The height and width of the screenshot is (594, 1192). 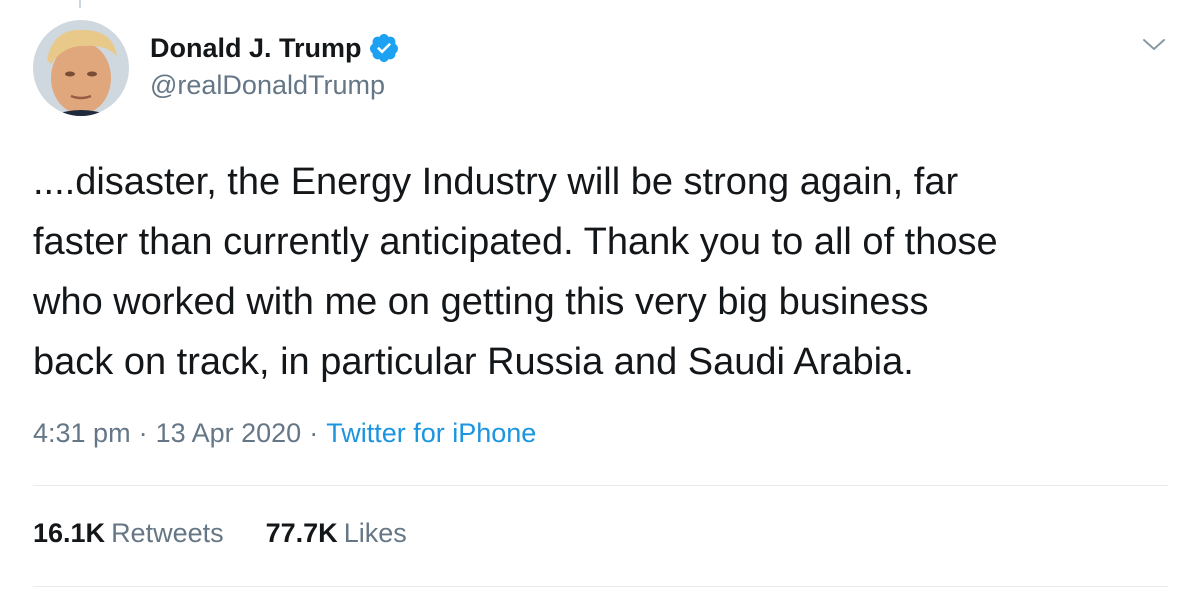 What do you see at coordinates (256, 48) in the screenshot?
I see `author-display-name: Donald J. Trump` at bounding box center [256, 48].